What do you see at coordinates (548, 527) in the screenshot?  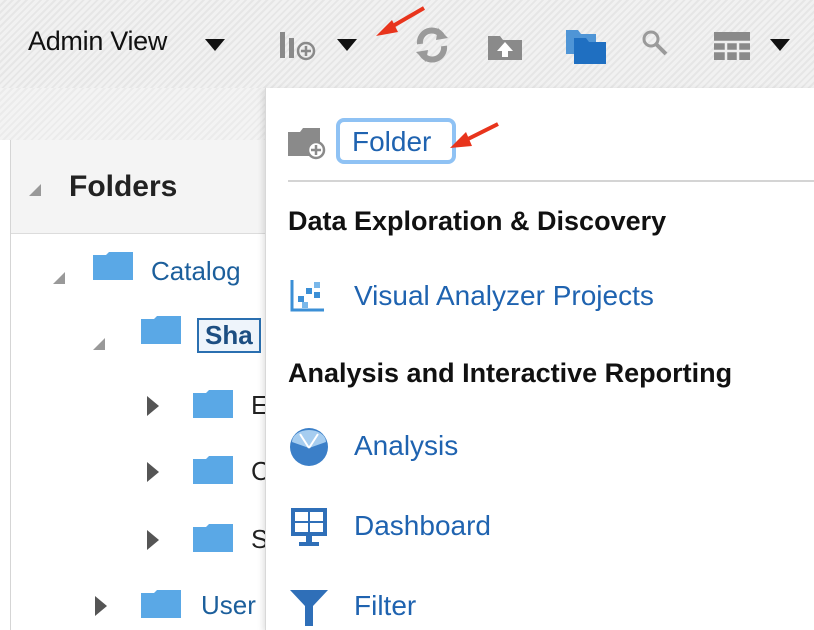 I see `menu-item-dashboard: Dashboard` at bounding box center [548, 527].